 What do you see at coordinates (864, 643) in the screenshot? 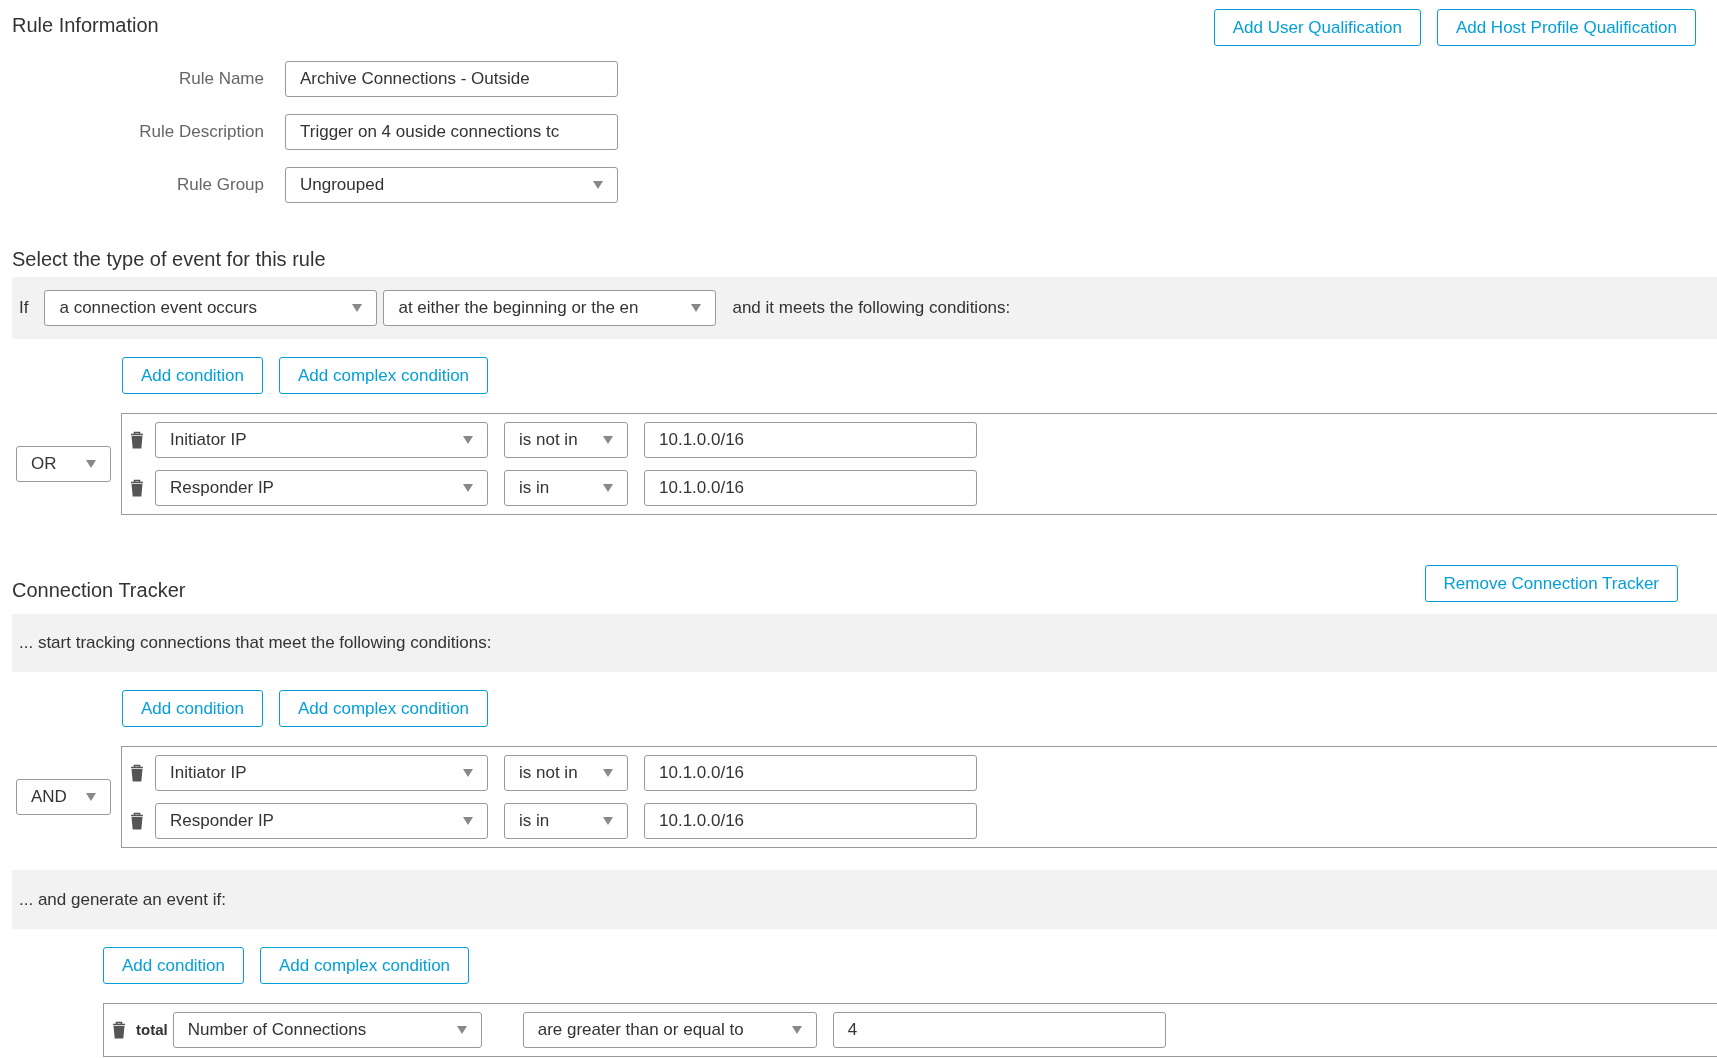
I see `tracking-text: ... start tracking connections that meet the following conditions:` at bounding box center [864, 643].